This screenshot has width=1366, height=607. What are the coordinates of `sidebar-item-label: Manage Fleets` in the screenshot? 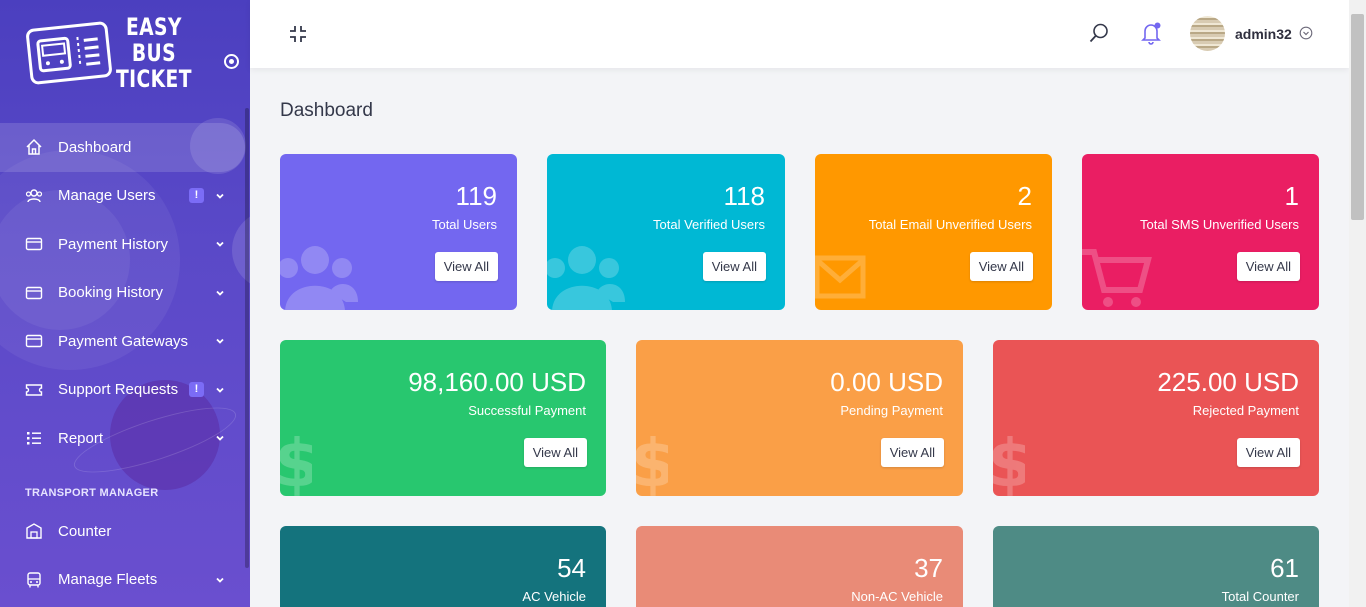 It's located at (108, 580).